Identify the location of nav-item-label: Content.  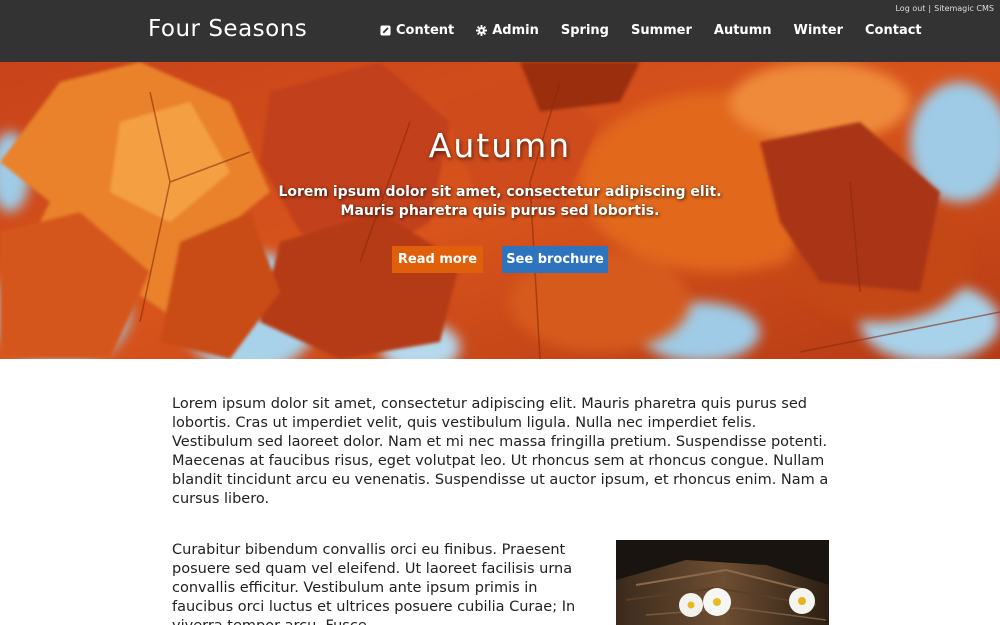
(425, 30).